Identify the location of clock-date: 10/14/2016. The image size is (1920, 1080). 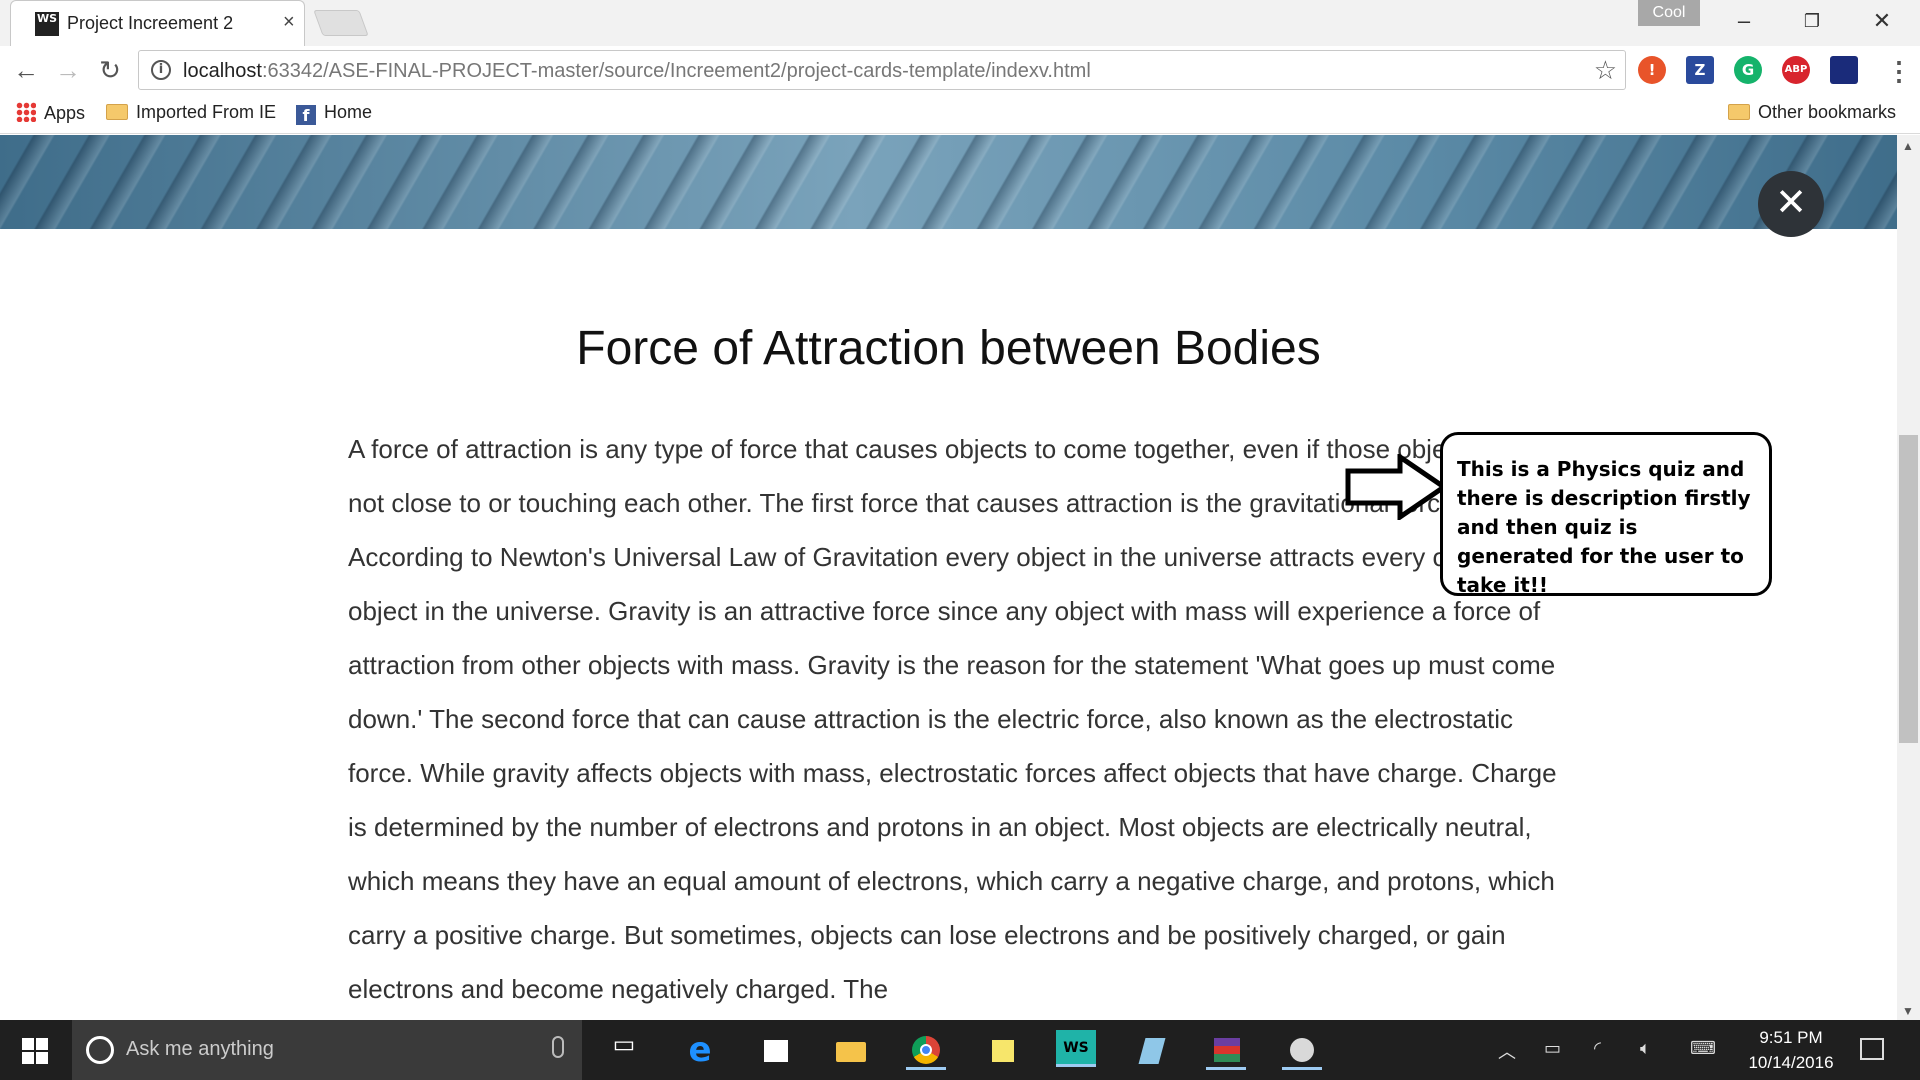
(1791, 1062).